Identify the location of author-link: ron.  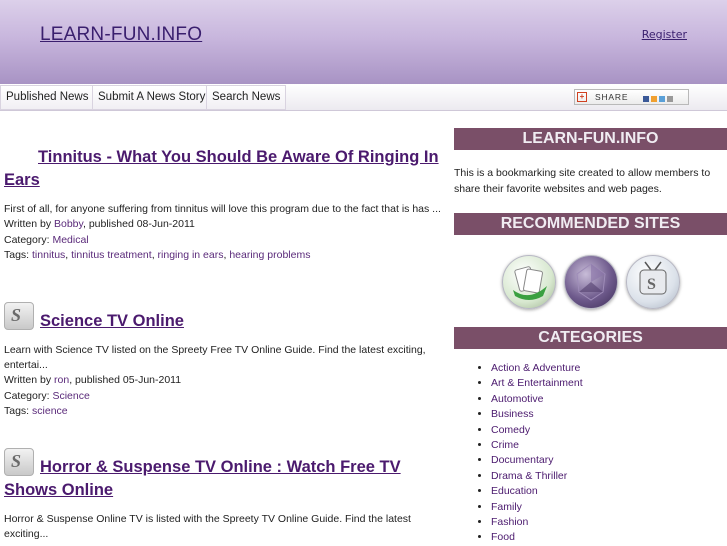
(61, 380).